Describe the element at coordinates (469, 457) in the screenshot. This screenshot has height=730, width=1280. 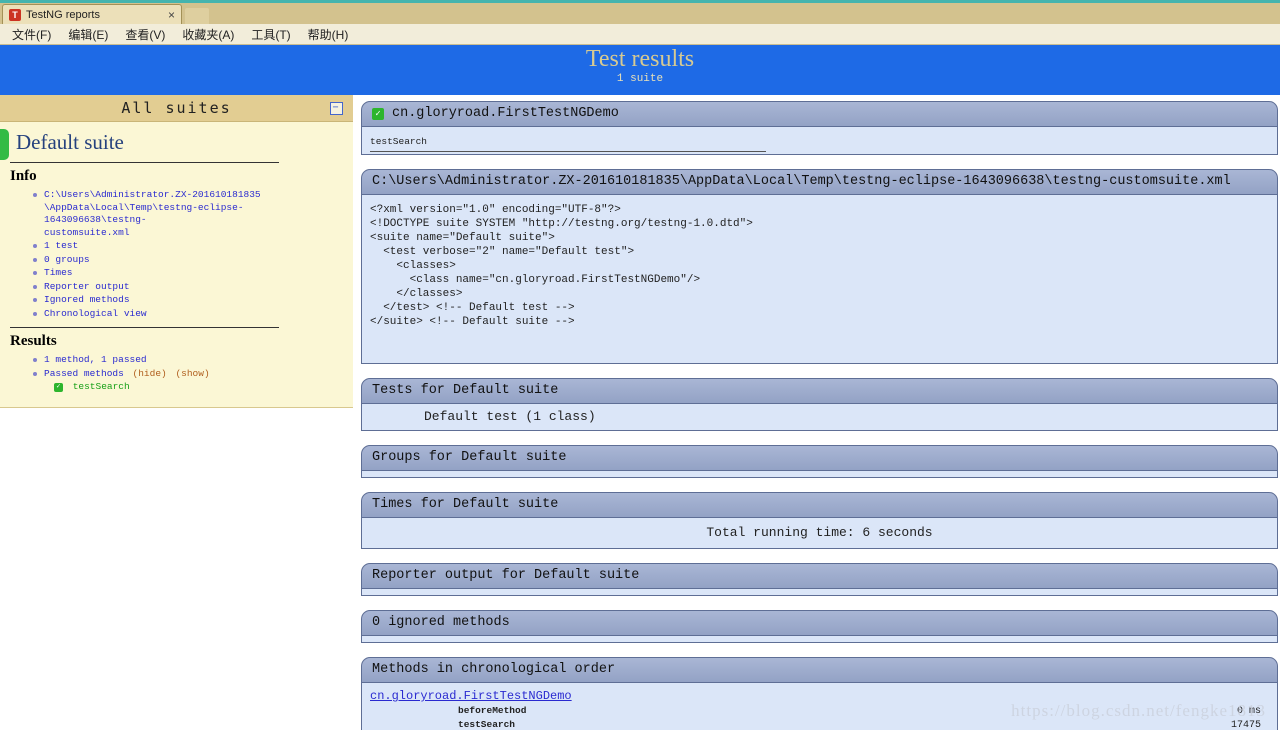
I see `groups-header-label: Groups for Default suite` at that location.